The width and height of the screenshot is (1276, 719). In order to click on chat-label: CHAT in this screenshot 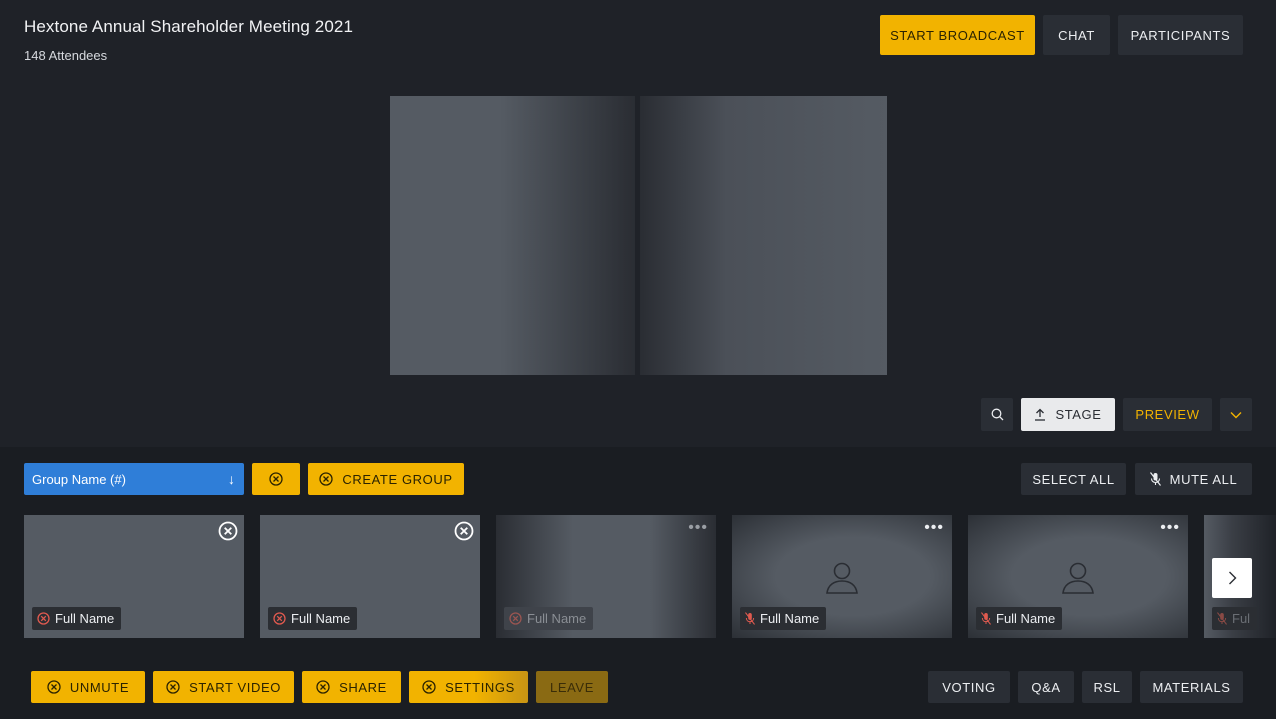, I will do `click(1076, 35)`.